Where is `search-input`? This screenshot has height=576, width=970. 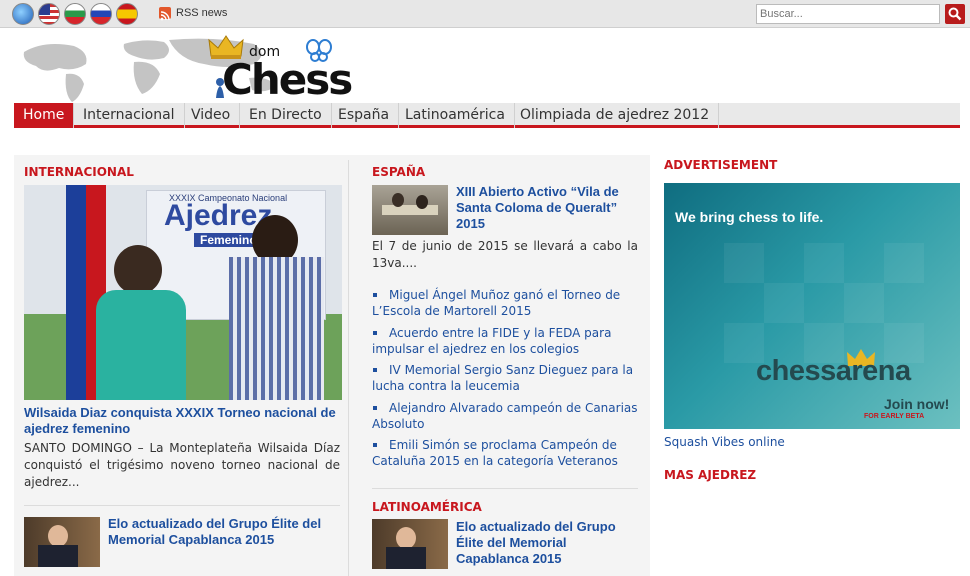
search-input is located at coordinates (848, 14).